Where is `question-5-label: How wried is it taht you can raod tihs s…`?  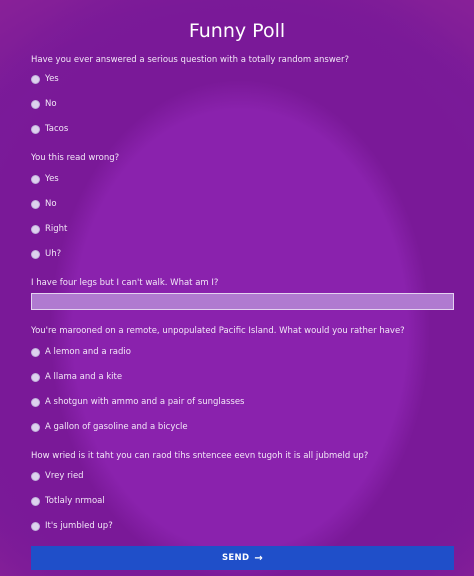
question-5-label: How wried is it taht you can raod tihs s… is located at coordinates (200, 456).